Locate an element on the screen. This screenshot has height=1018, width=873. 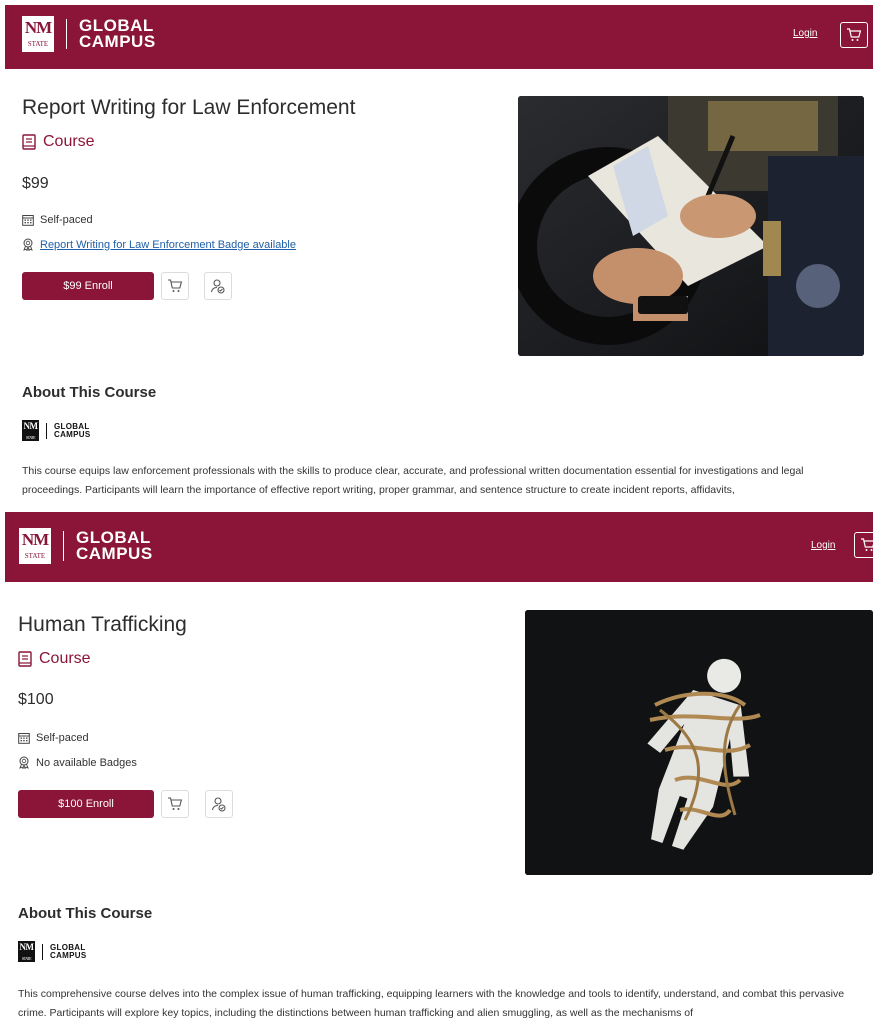
officer-writing-report-image is located at coordinates (691, 226).